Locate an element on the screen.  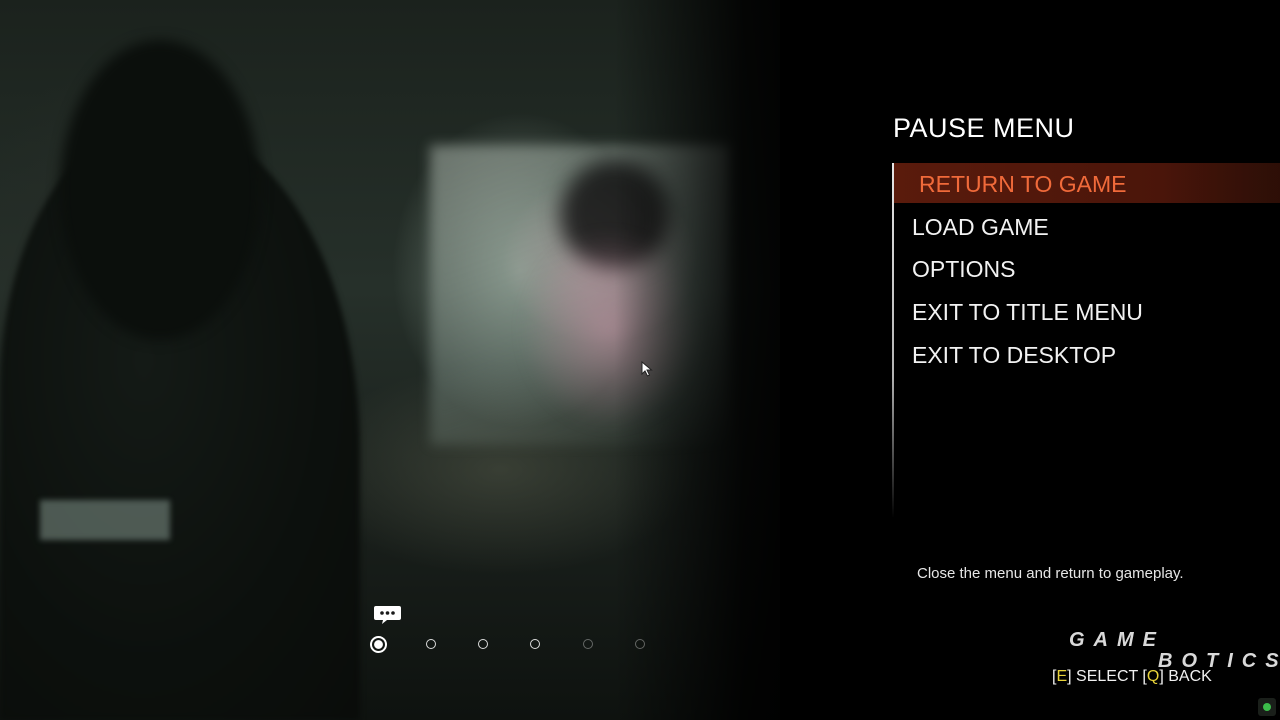
pause-menu-title: PAUSE MENU is located at coordinates (984, 128).